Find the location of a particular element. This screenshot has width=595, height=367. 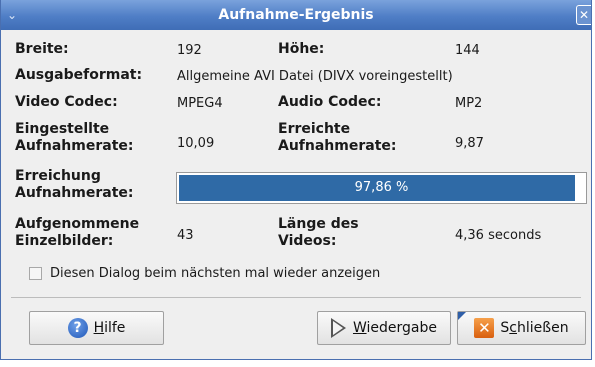

erreichte-label: Erreichte Aufnahmerate: is located at coordinates (337, 138).